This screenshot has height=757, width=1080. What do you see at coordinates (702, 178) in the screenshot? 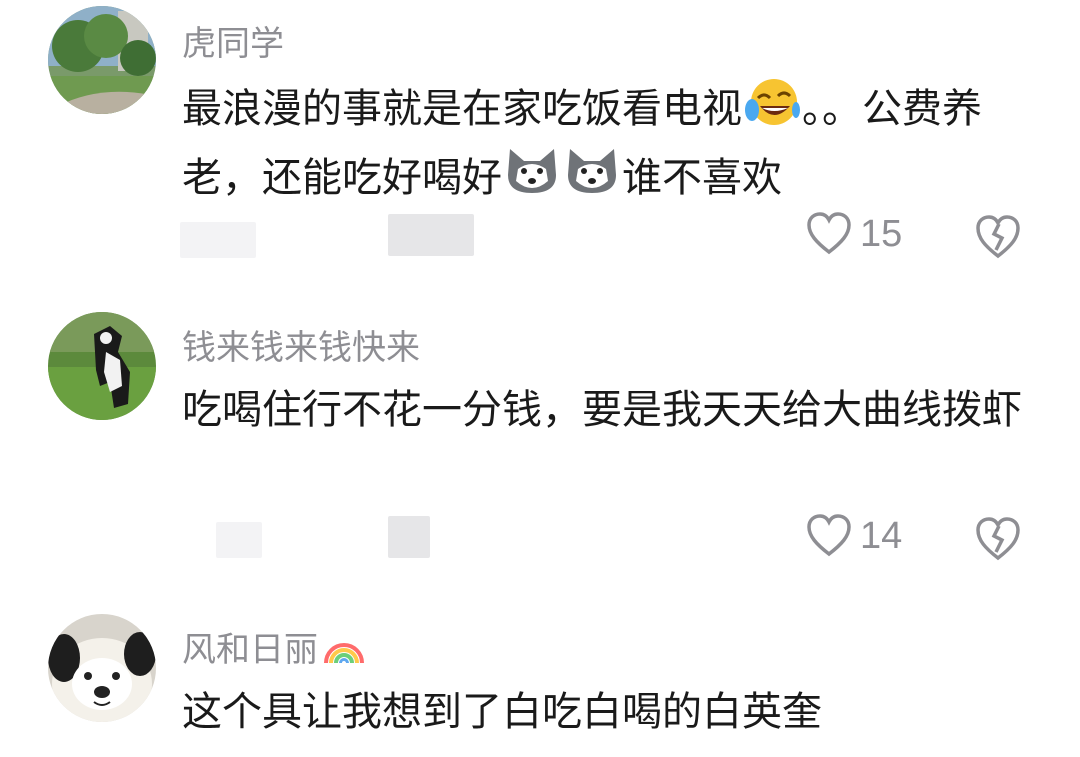
I see `comment-text-part: 谁不喜欢` at bounding box center [702, 178].